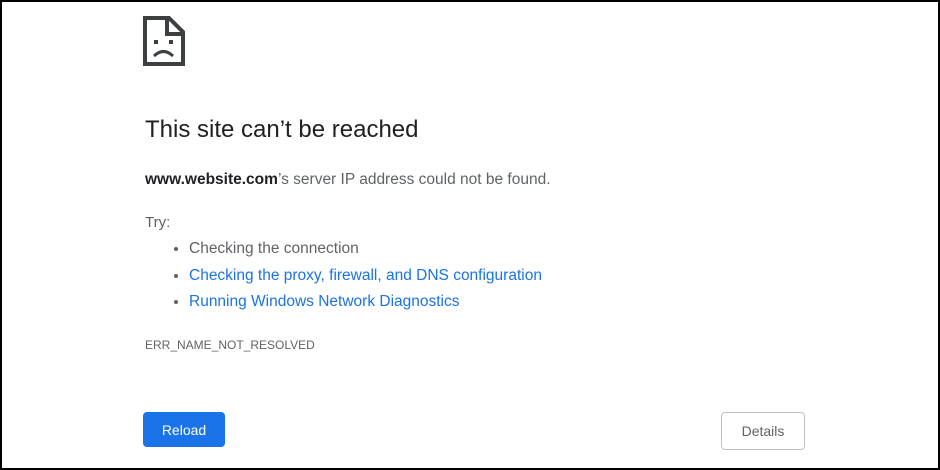 The width and height of the screenshot is (940, 470). What do you see at coordinates (282, 129) in the screenshot?
I see `page-title: This site can’t be reached` at bounding box center [282, 129].